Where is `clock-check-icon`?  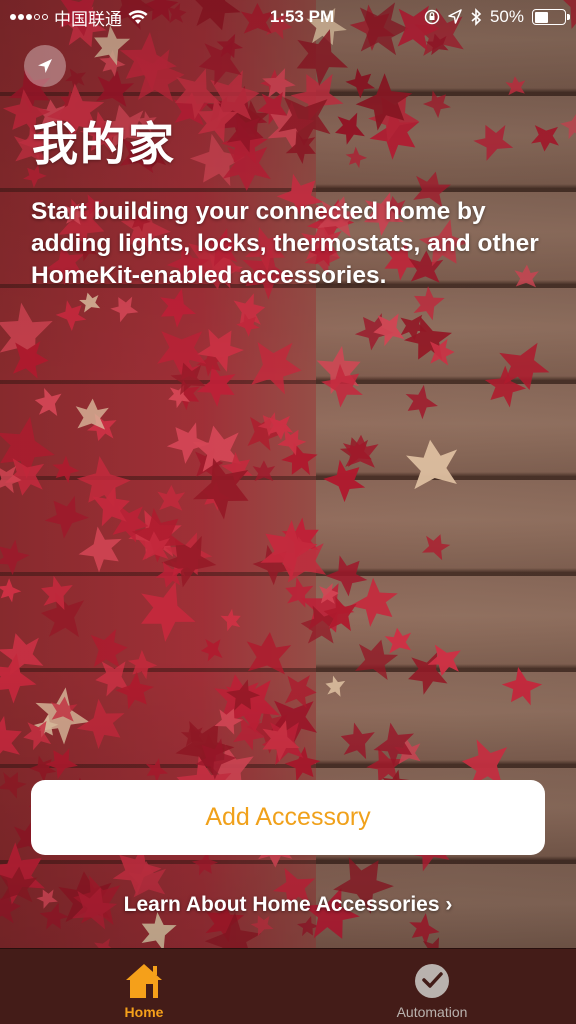 clock-check-icon is located at coordinates (432, 981).